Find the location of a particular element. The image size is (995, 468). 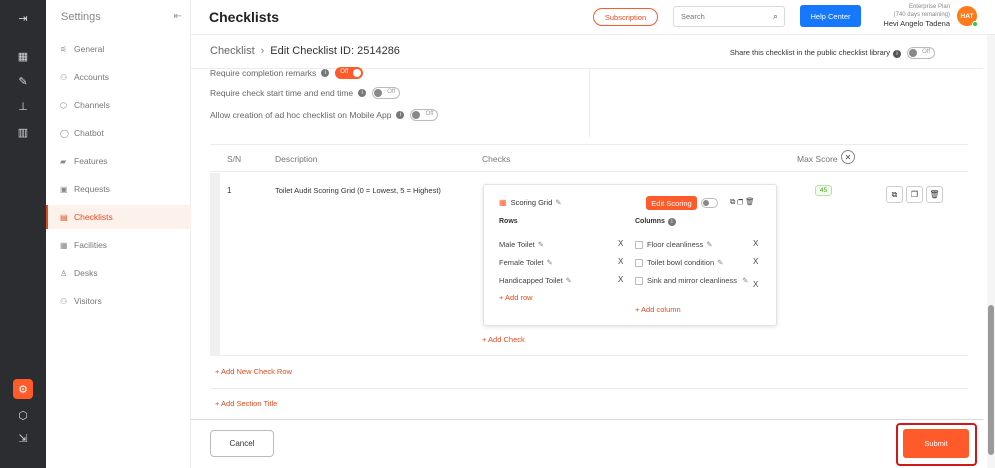

search-icon: ⌕ is located at coordinates (775, 16).